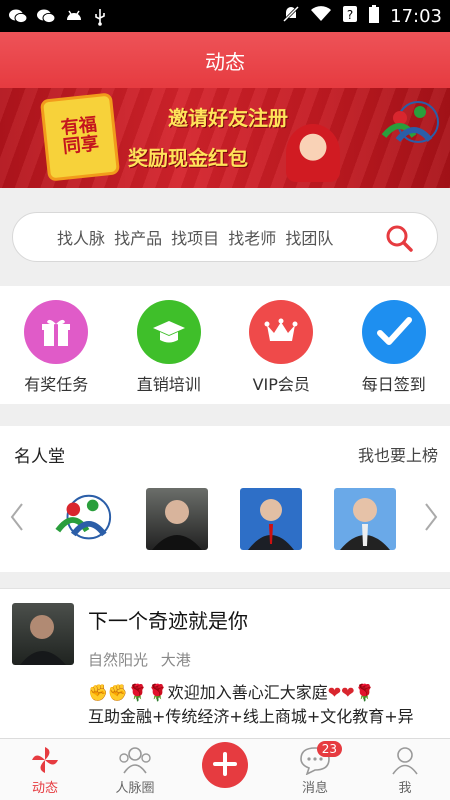 Image resolution: width=450 pixels, height=800 pixels. What do you see at coordinates (168, 332) in the screenshot?
I see `graduation-cap-icon` at bounding box center [168, 332].